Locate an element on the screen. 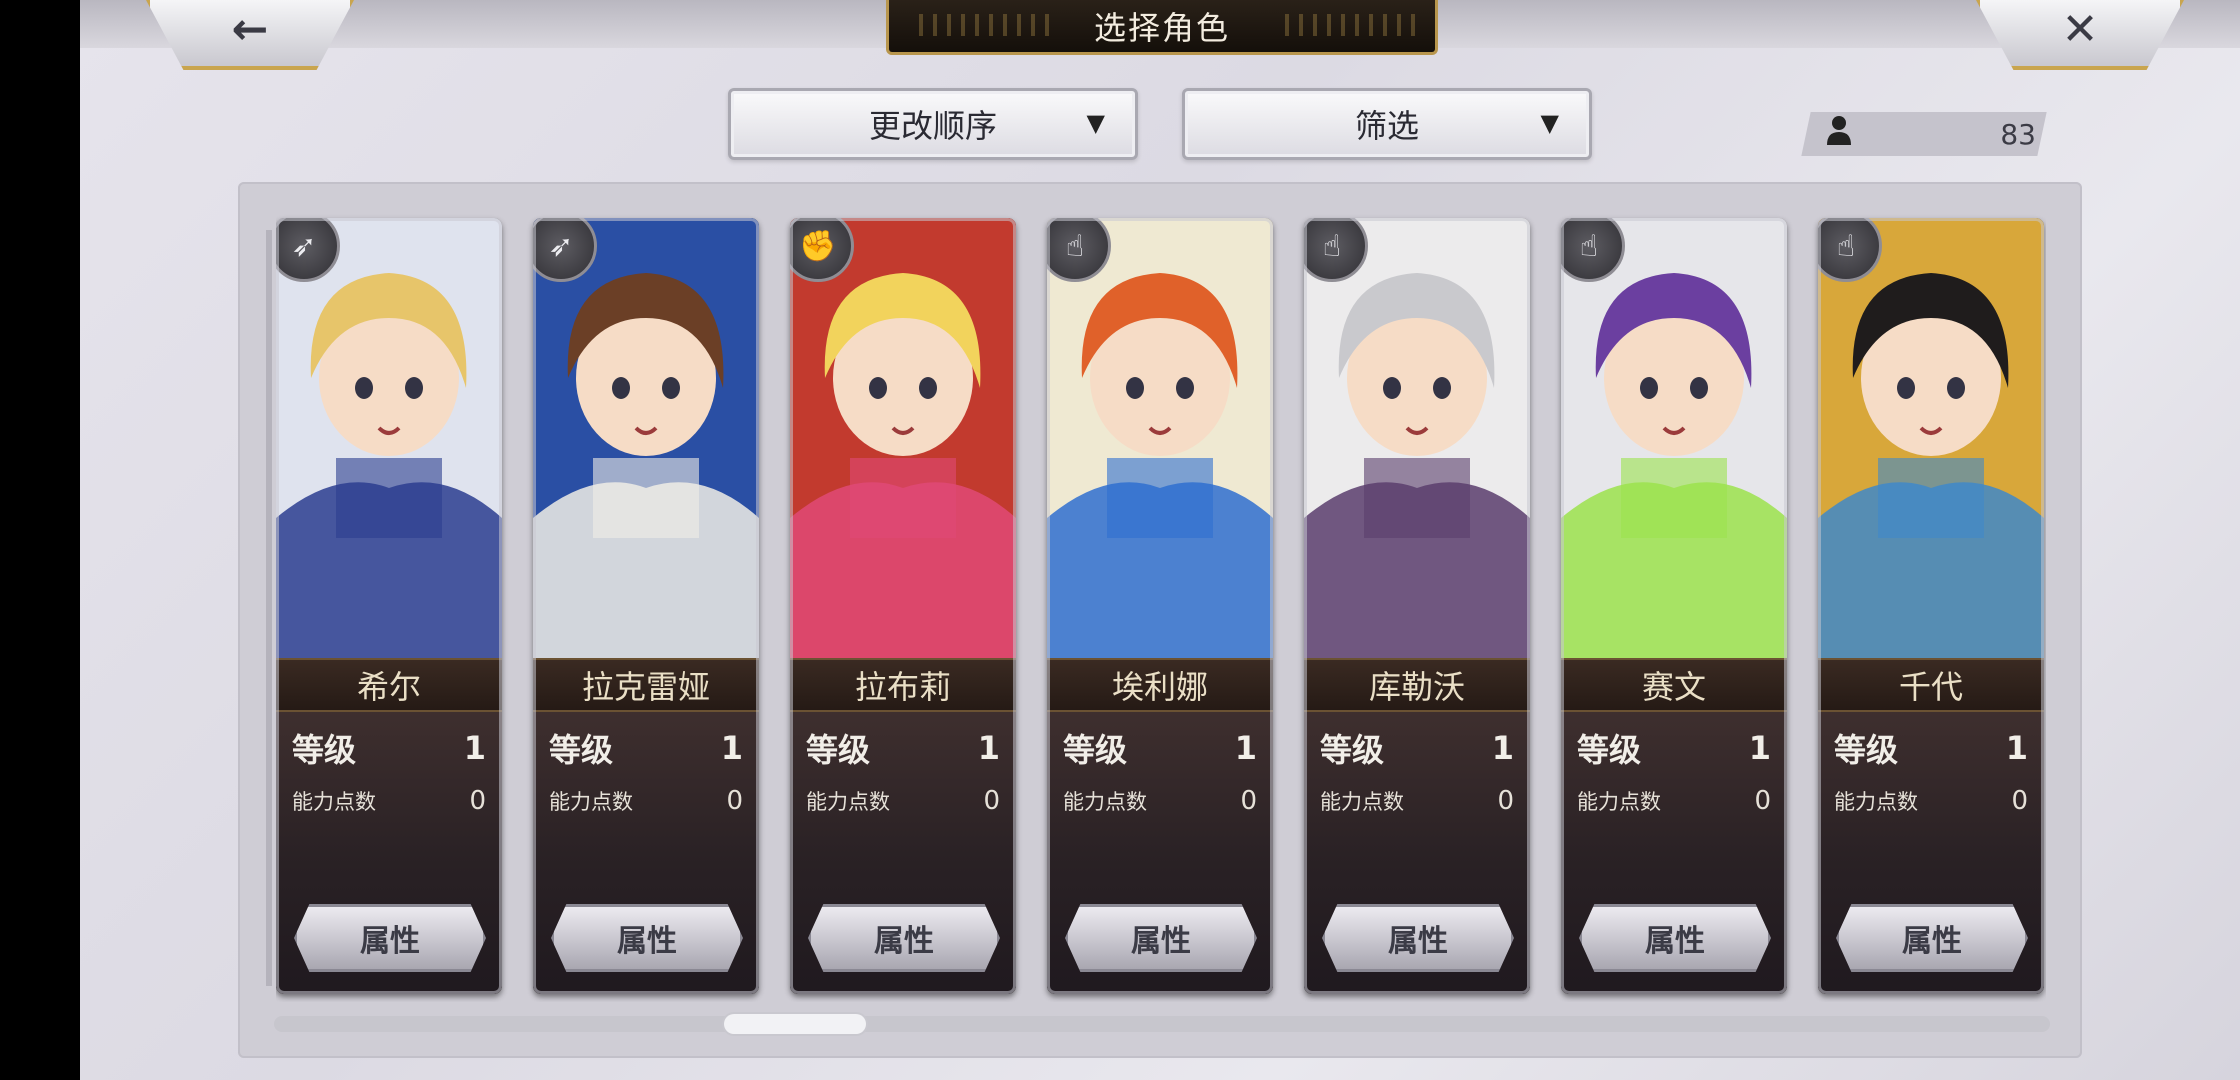 The width and height of the screenshot is (2240, 1080). character-card: 千代 等级 1 能力点数 0 属性 ☝ is located at coordinates (1931, 606).